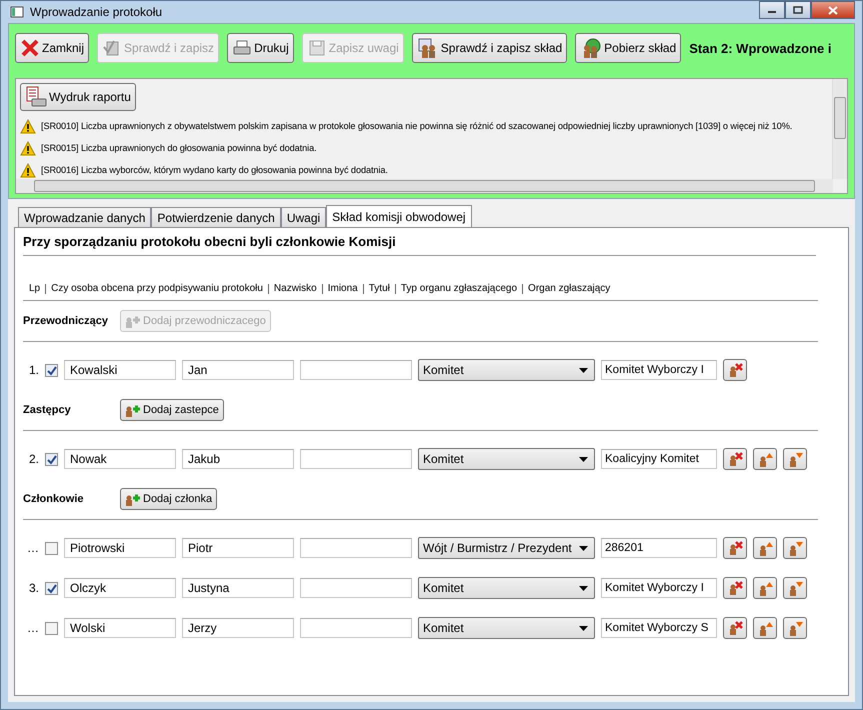  What do you see at coordinates (169, 499) in the screenshot?
I see `add-person-button: Dodaj członka` at bounding box center [169, 499].